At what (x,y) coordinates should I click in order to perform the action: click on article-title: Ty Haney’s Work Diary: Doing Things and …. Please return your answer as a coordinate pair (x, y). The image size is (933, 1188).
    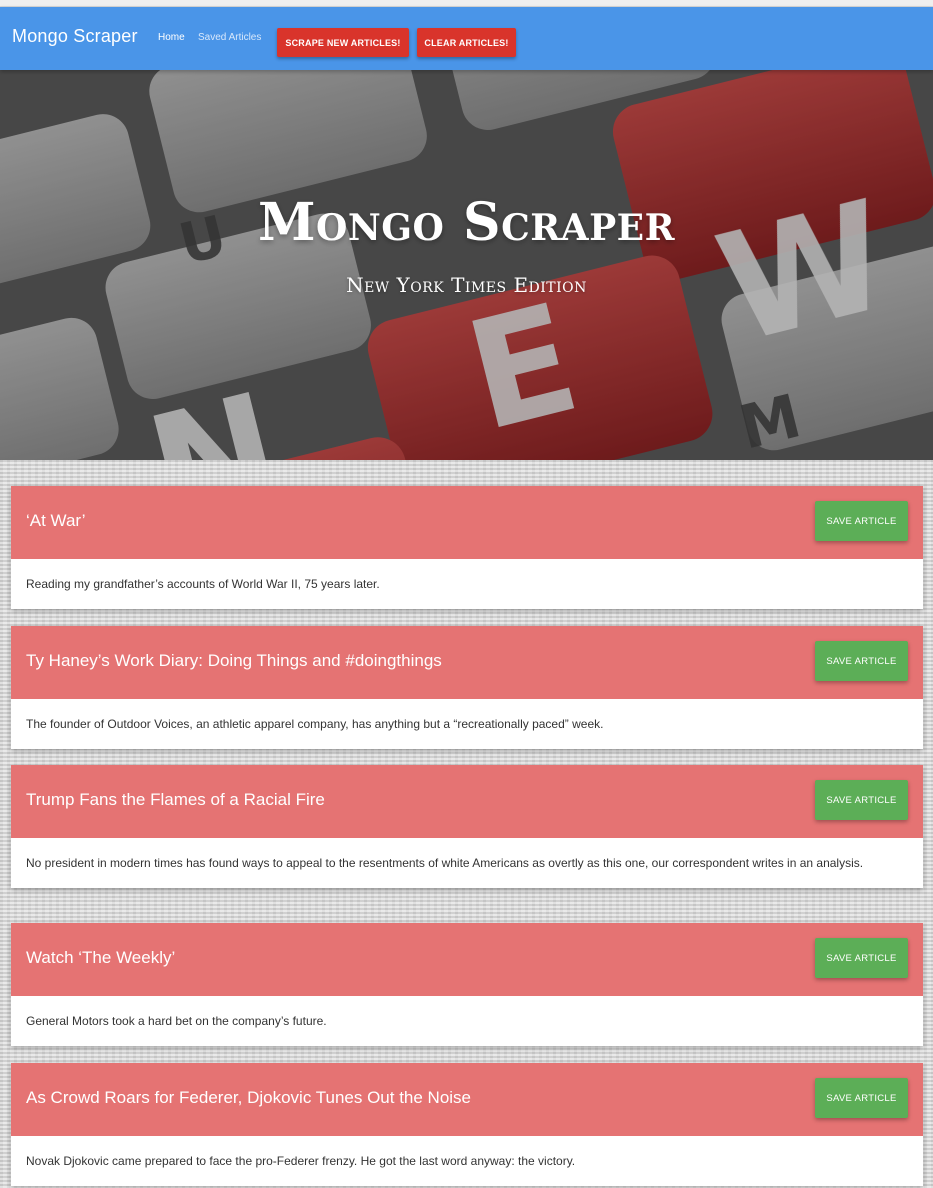
    Looking at the image, I should click on (234, 661).